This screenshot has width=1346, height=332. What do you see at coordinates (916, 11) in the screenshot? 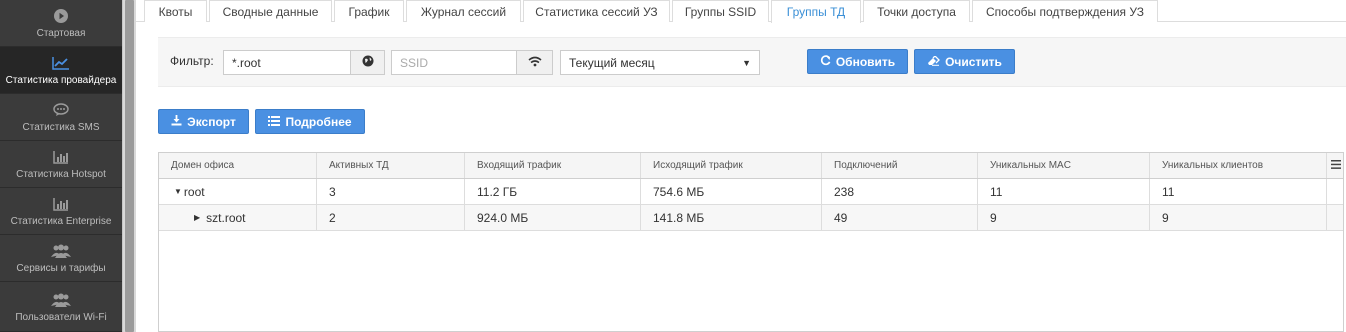
I see `tab-access-points: Точки доступа` at bounding box center [916, 11].